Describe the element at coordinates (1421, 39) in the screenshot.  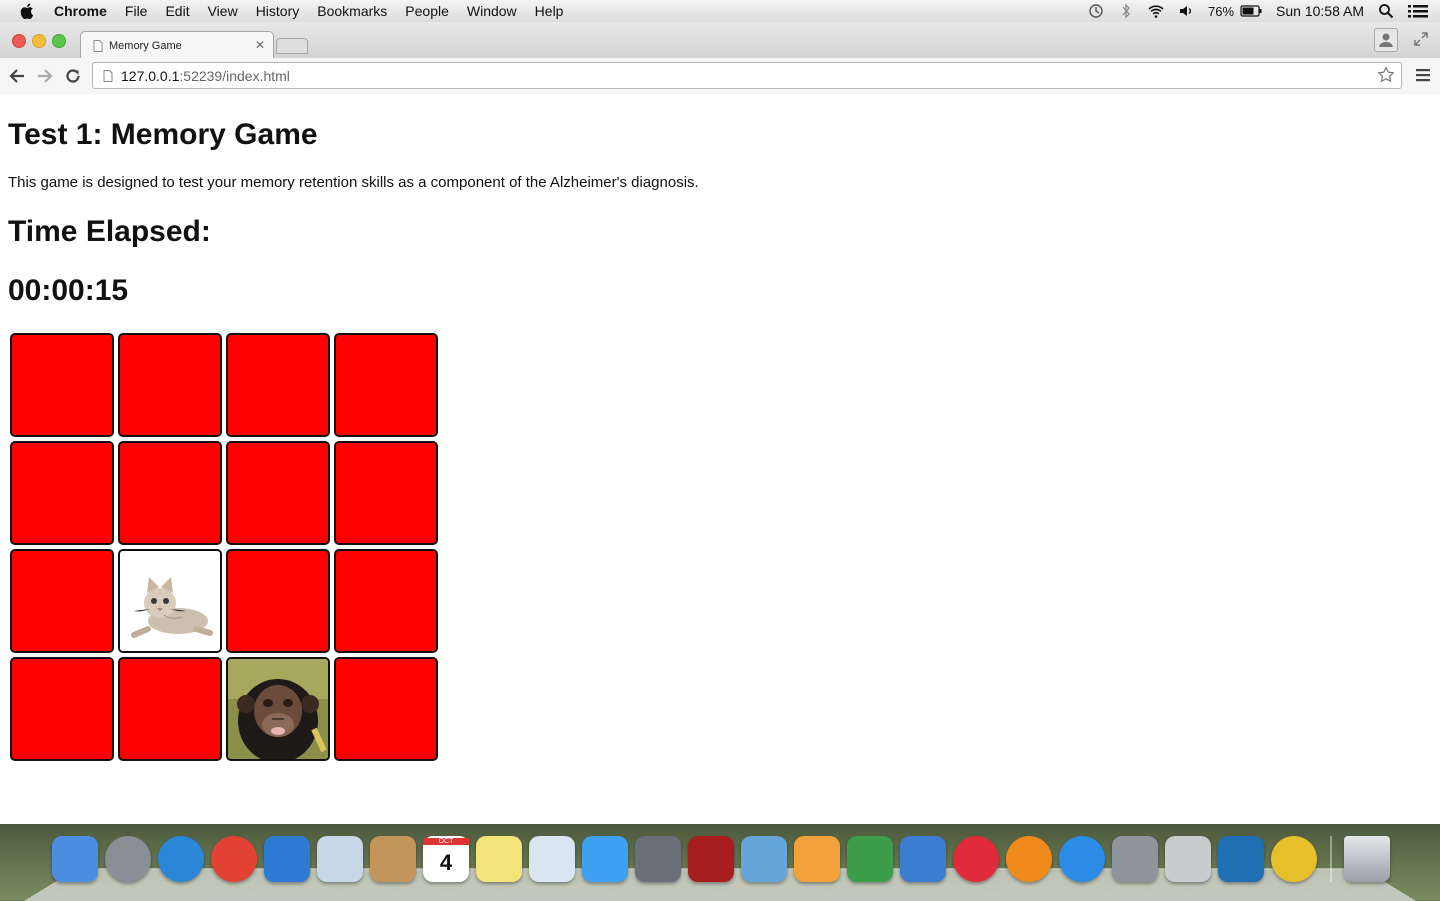
I see `fullscreen-icon` at that location.